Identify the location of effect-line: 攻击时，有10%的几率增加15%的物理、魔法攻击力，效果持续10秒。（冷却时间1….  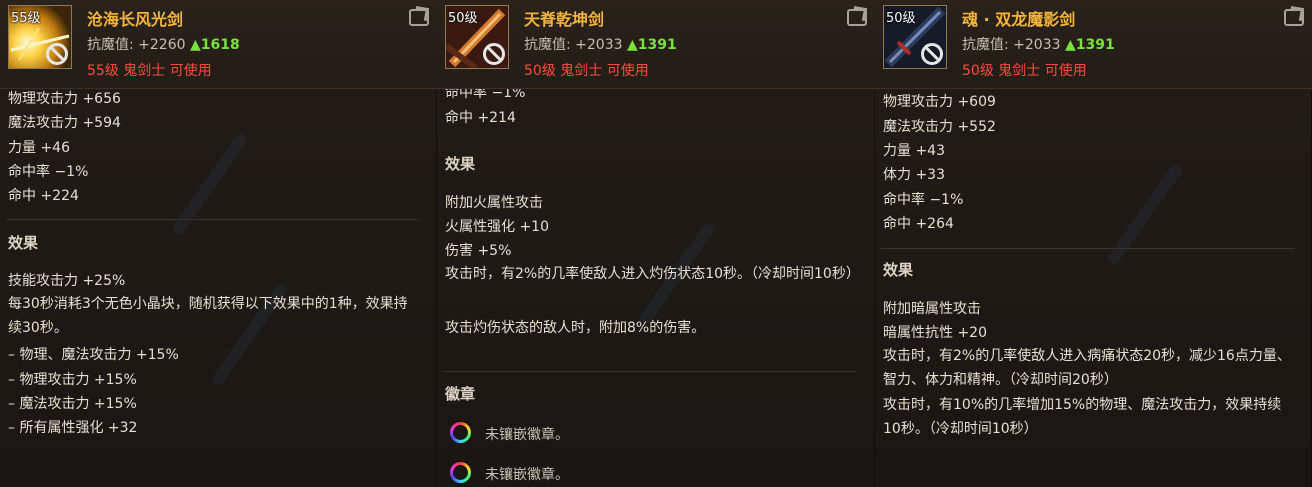
(1082, 417).